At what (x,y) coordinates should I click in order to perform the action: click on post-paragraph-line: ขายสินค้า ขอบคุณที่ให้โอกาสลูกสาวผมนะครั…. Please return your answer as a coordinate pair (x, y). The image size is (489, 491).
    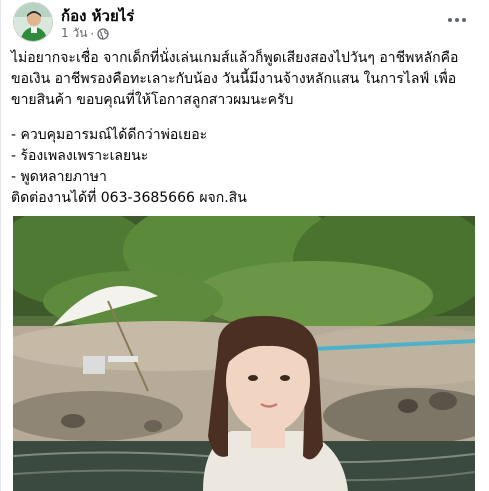
    Looking at the image, I should click on (152, 100).